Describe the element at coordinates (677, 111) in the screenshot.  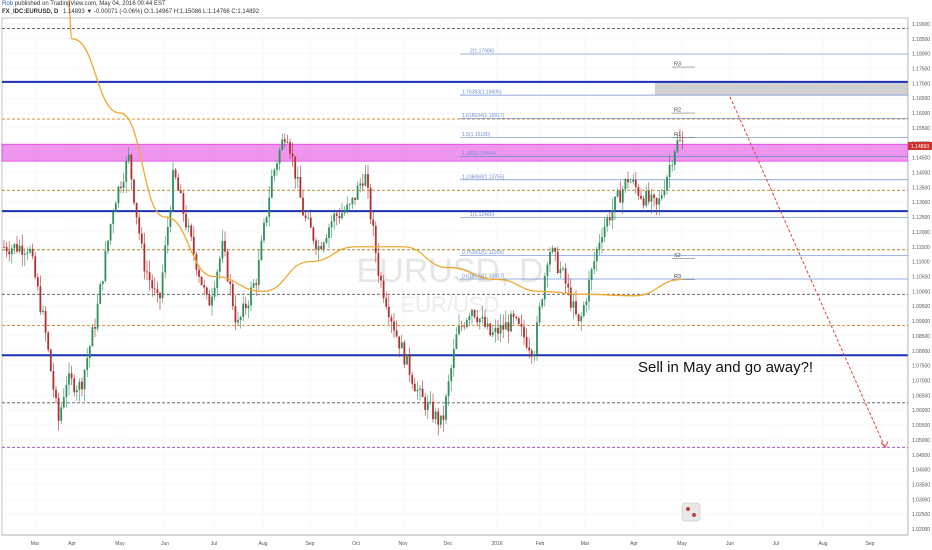
I see `pivot-label: R2` at that location.